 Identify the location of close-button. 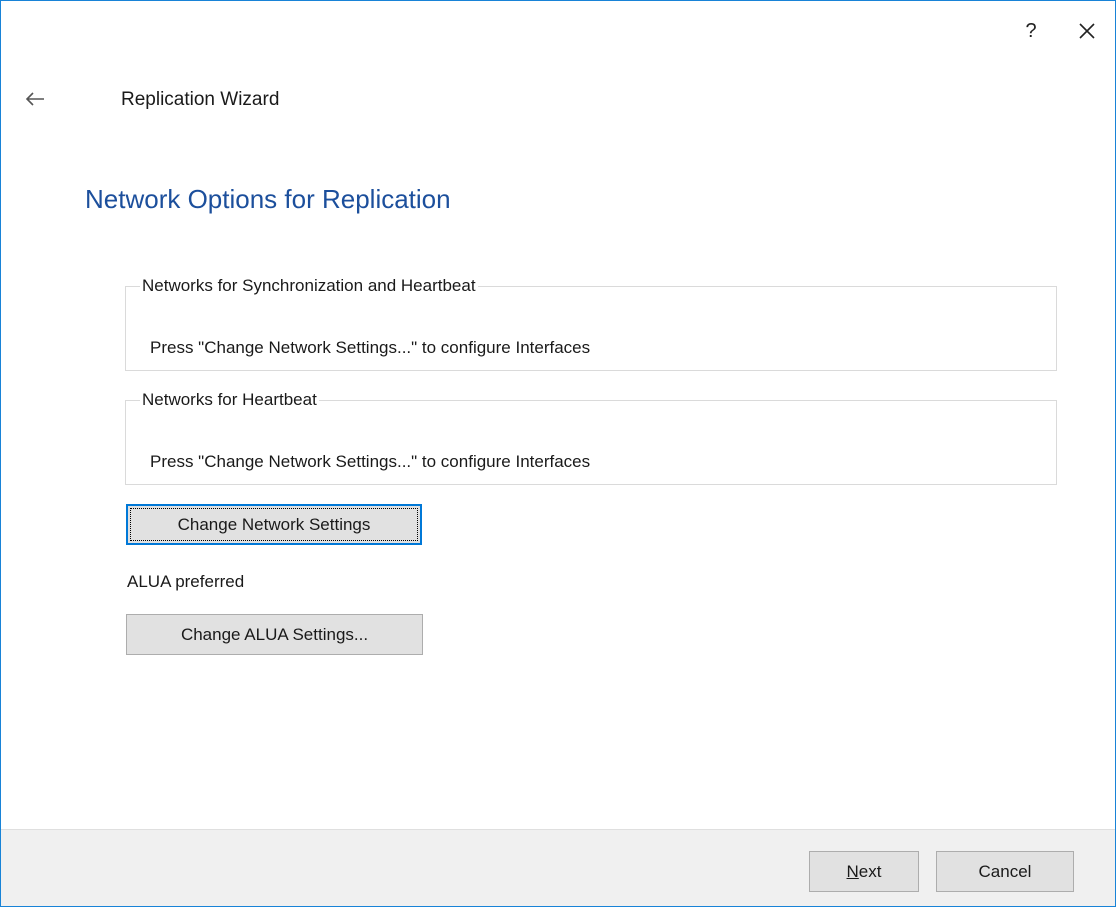
(1087, 31).